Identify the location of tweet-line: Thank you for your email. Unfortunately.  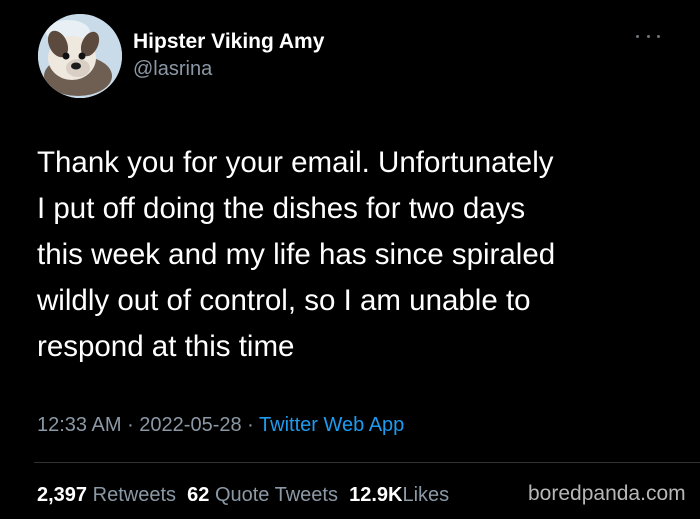
(295, 162).